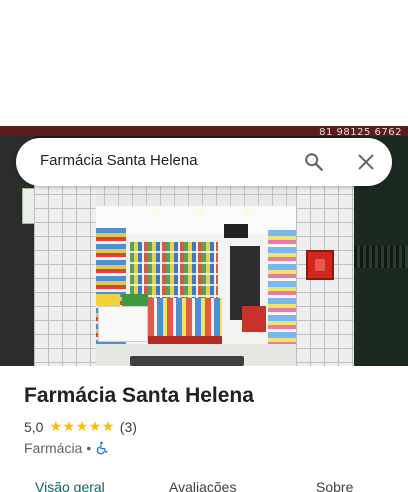 The image size is (408, 492). What do you see at coordinates (119, 160) in the screenshot?
I see `search-input: Farmácia Santa Helena` at bounding box center [119, 160].